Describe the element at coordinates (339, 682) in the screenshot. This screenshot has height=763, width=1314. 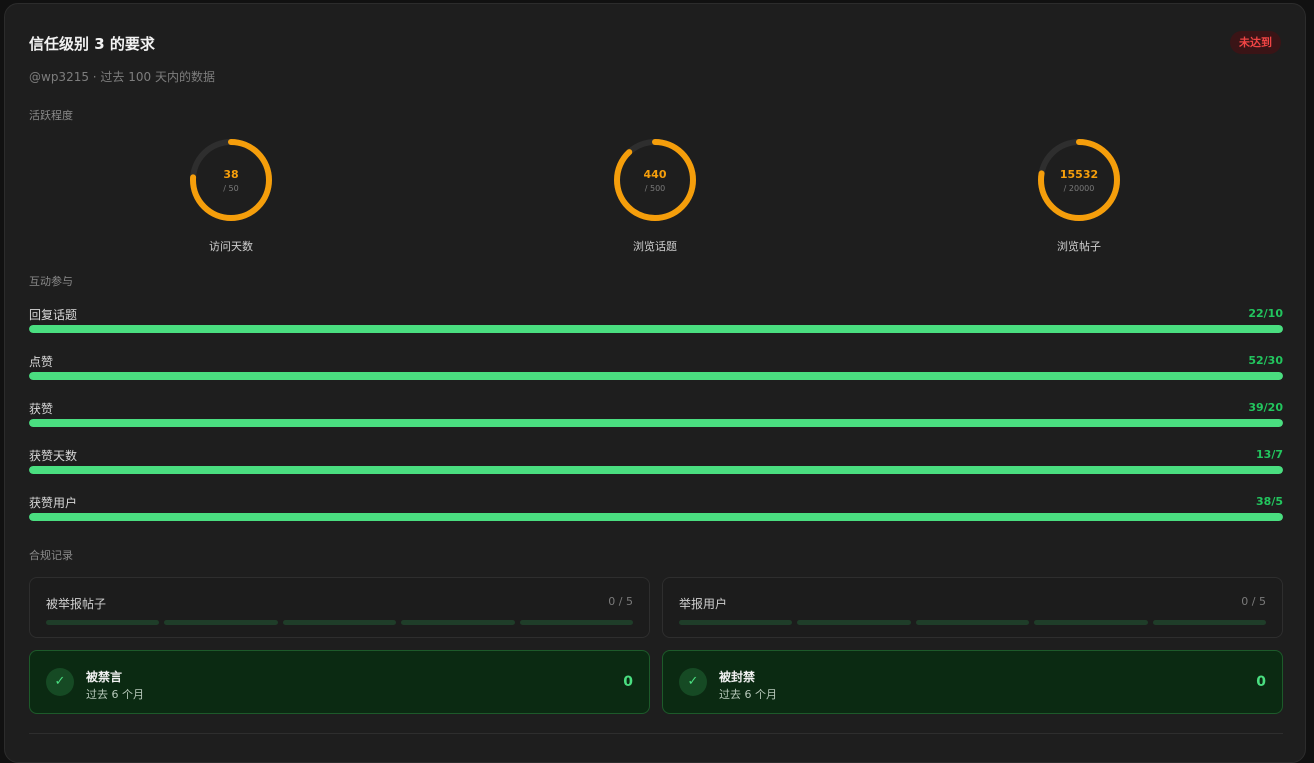
I see `status-silenced: ✓ 被禁言 过去 6 个月 0` at that location.